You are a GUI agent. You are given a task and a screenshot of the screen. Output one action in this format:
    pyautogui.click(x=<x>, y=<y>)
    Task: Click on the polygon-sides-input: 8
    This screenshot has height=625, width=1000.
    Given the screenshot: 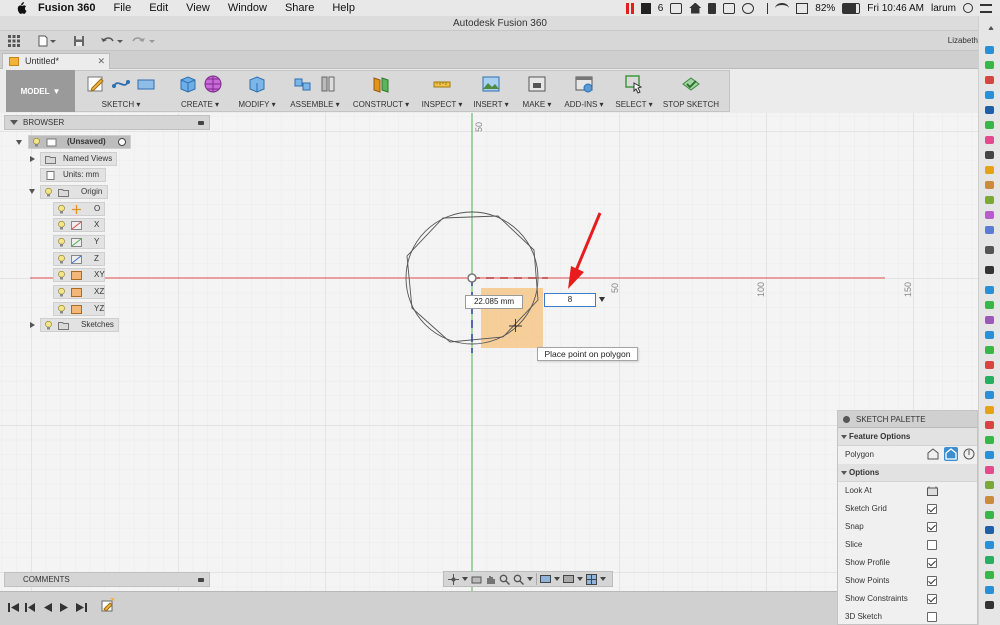 What is the action you would take?
    pyautogui.click(x=570, y=300)
    